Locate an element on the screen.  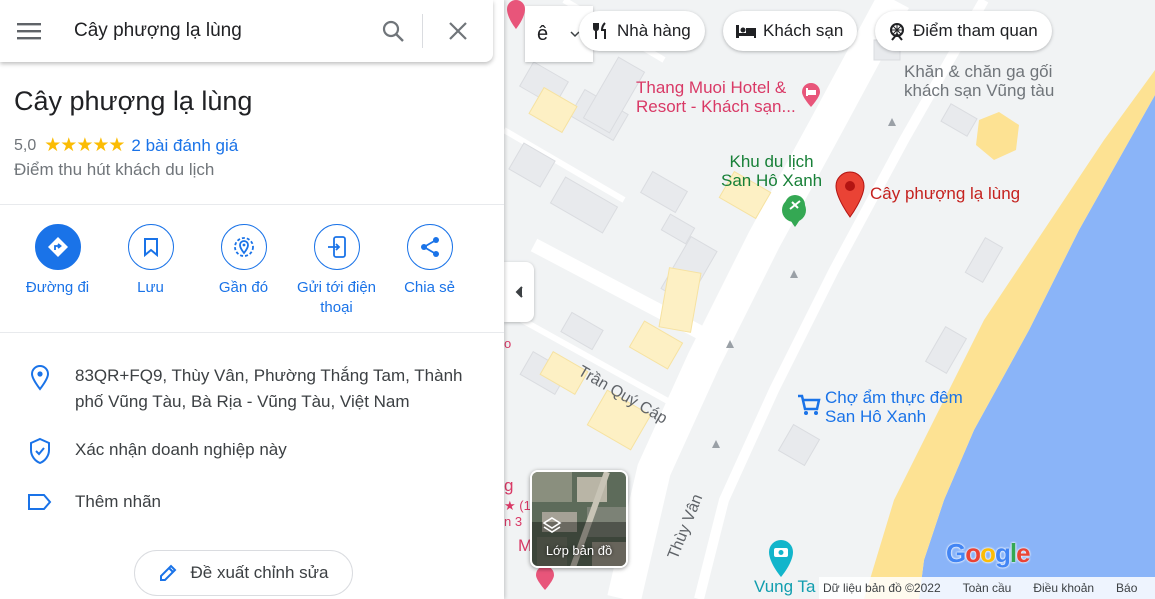
close-icon is located at coordinates (458, 31).